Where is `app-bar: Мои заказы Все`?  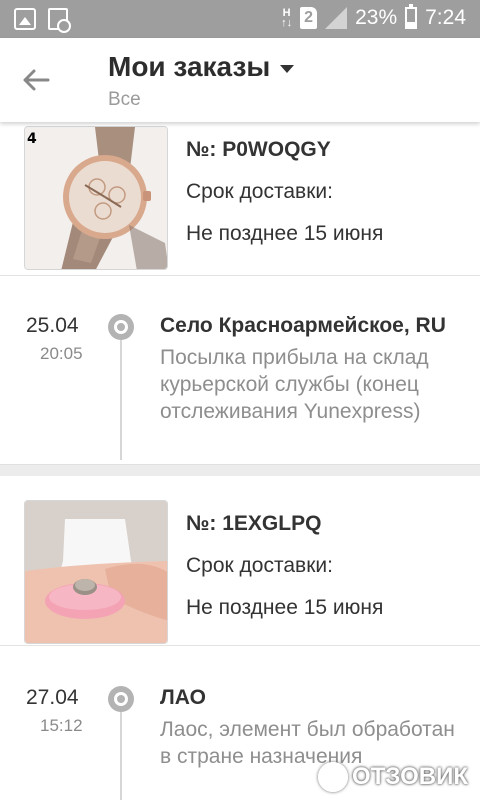 app-bar: Мои заказы Все is located at coordinates (240, 80).